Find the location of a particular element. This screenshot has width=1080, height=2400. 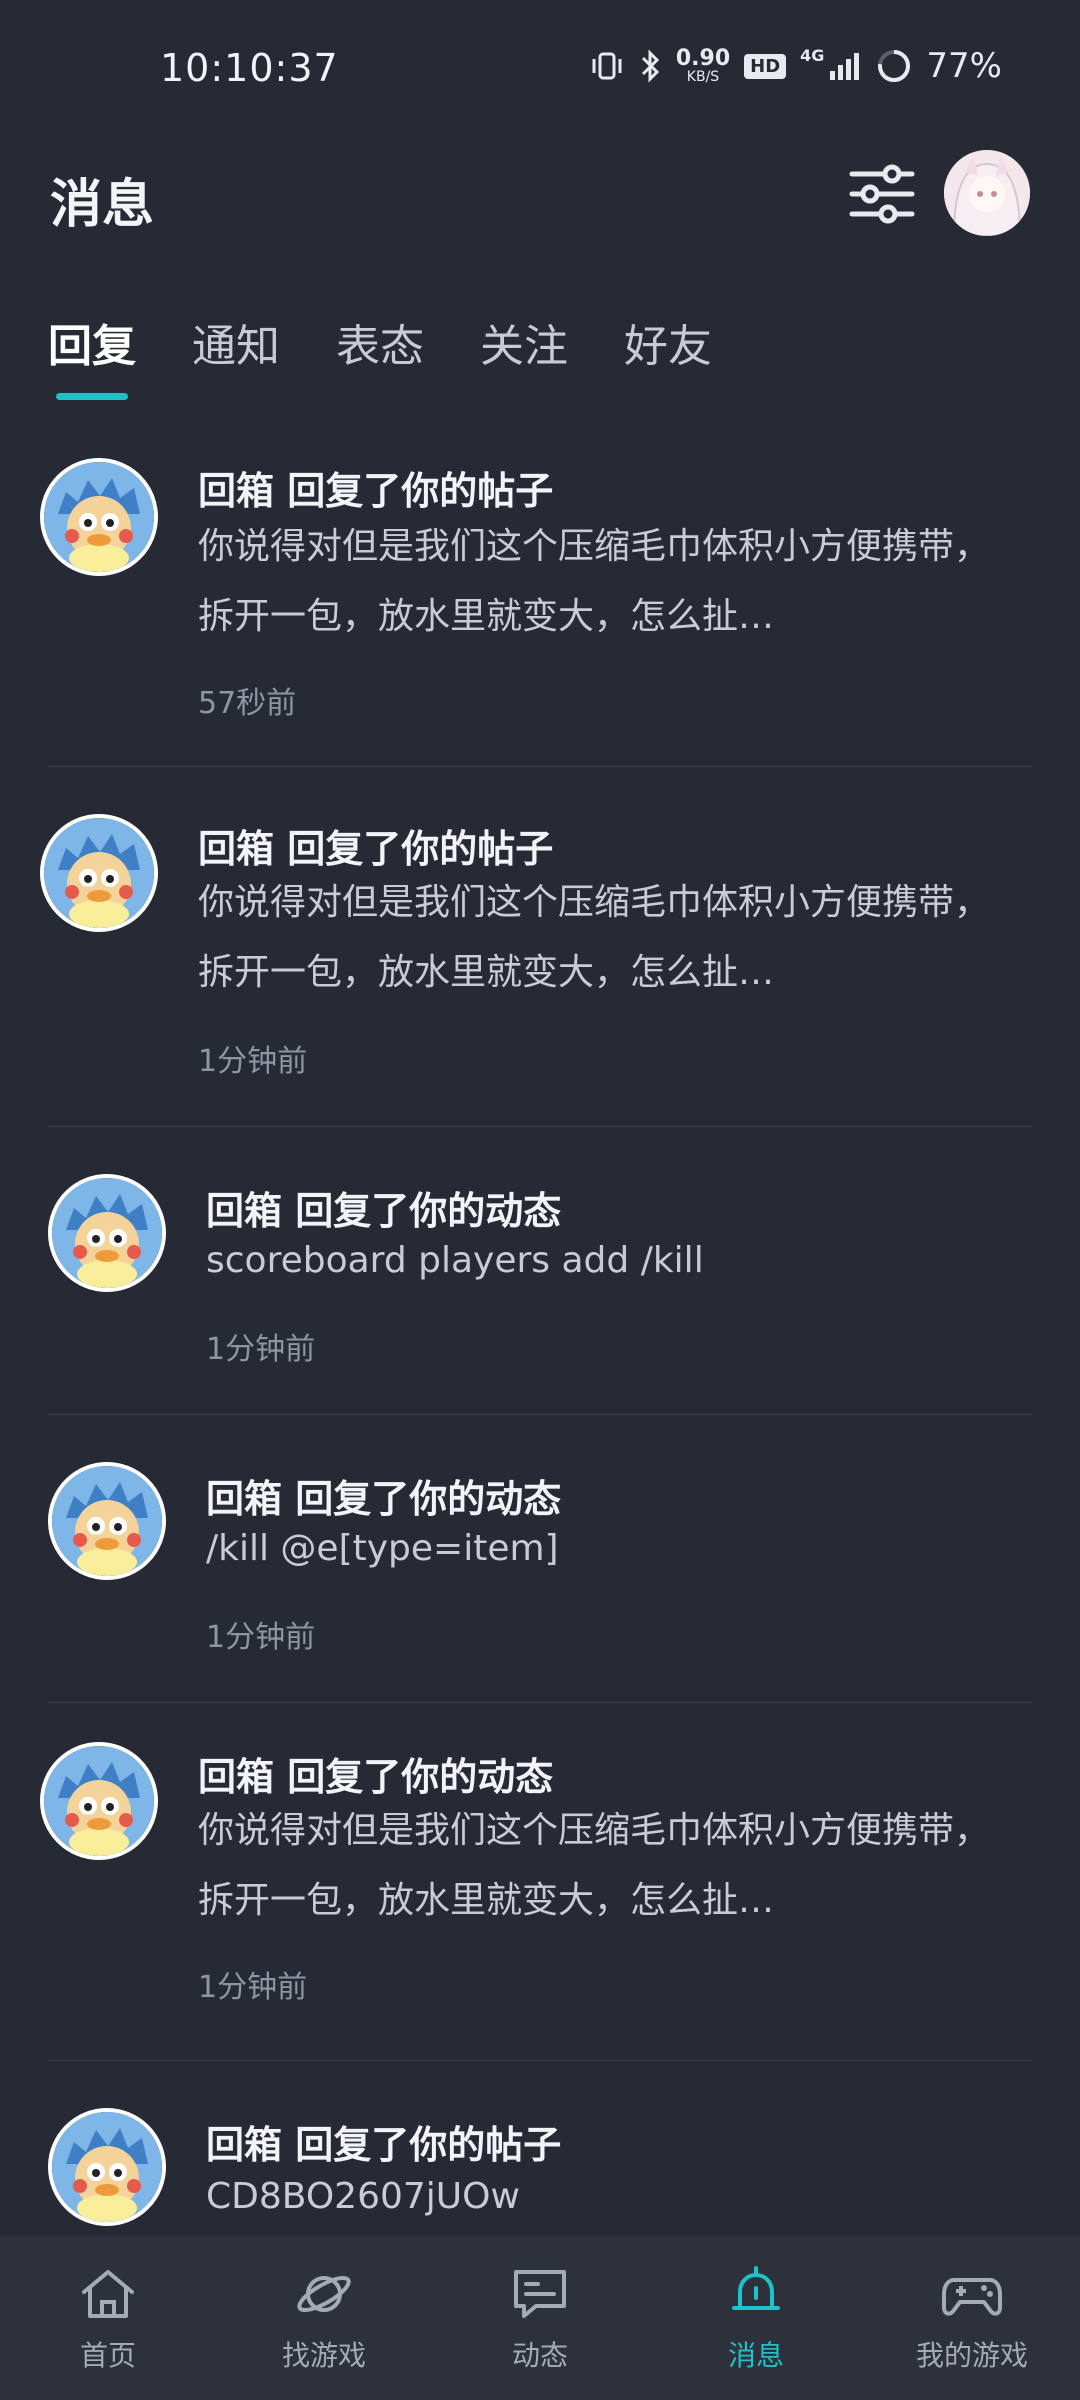

list-item: 回箱 回复了你的帖子 CD8BO2607jUOw is located at coordinates (540, 2152).